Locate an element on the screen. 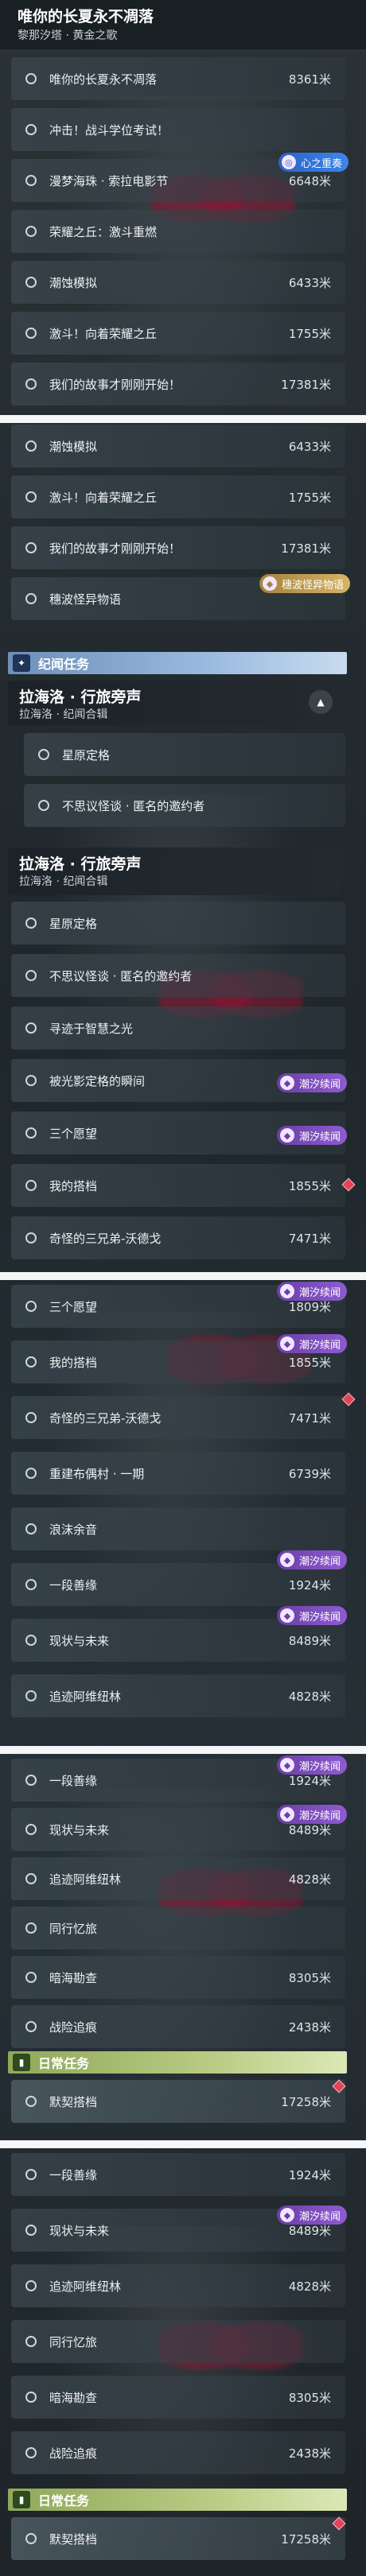 The image size is (366, 2576). quest-title: 唯你的长夏永不凋落 is located at coordinates (86, 16).